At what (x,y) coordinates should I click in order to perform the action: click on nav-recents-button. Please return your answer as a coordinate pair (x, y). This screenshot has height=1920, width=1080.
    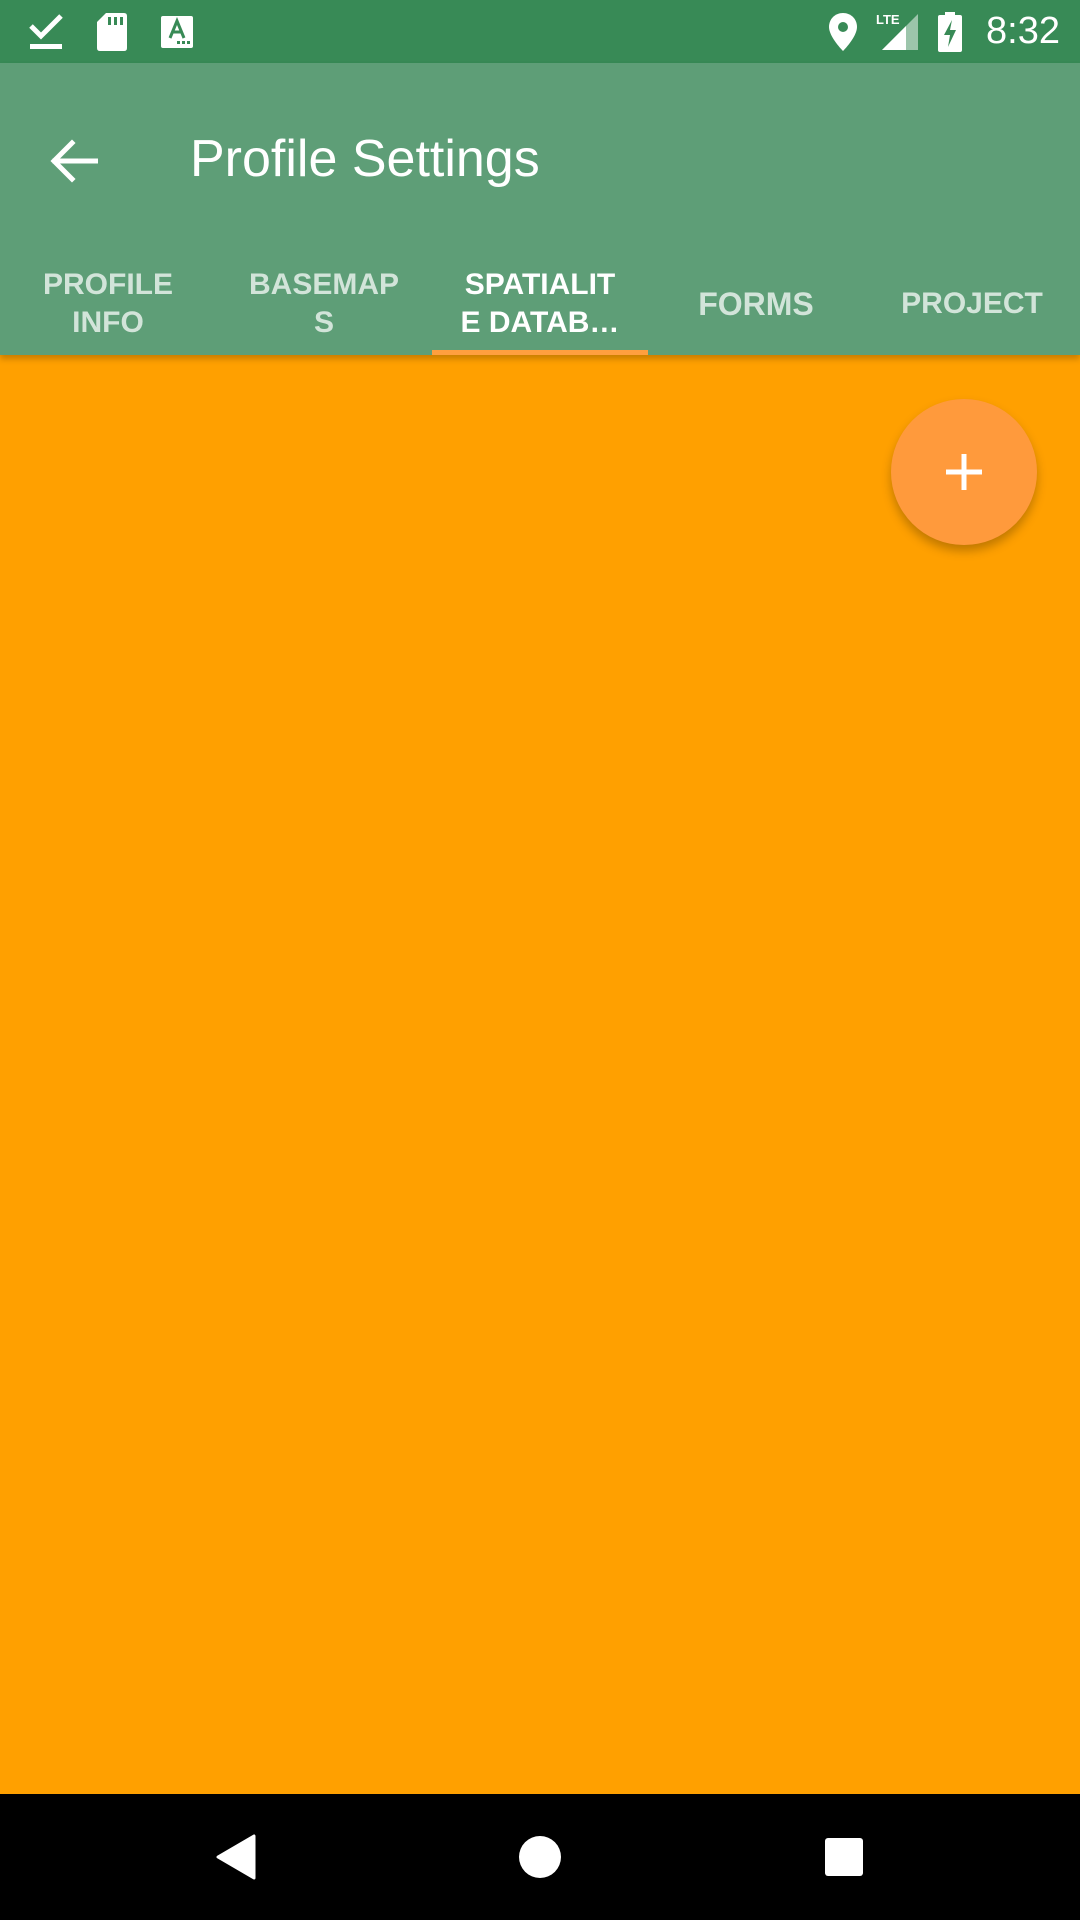
    Looking at the image, I should click on (844, 1857).